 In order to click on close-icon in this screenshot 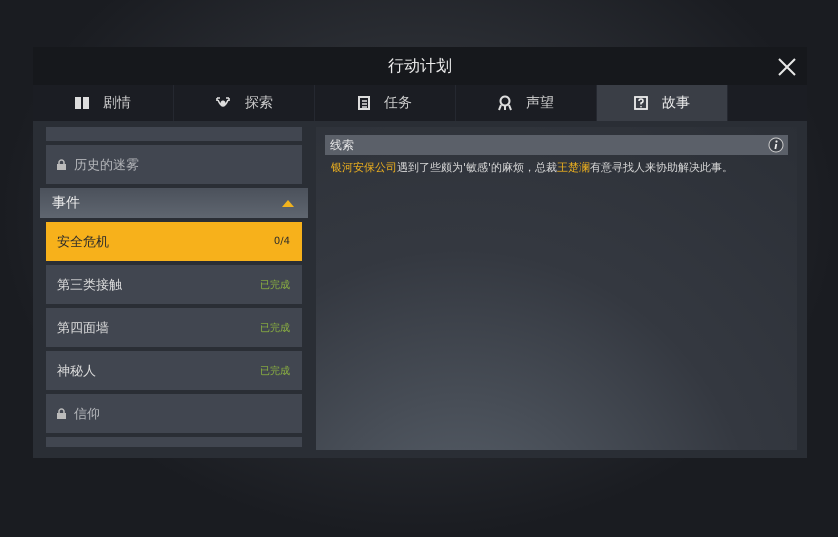, I will do `click(787, 67)`.